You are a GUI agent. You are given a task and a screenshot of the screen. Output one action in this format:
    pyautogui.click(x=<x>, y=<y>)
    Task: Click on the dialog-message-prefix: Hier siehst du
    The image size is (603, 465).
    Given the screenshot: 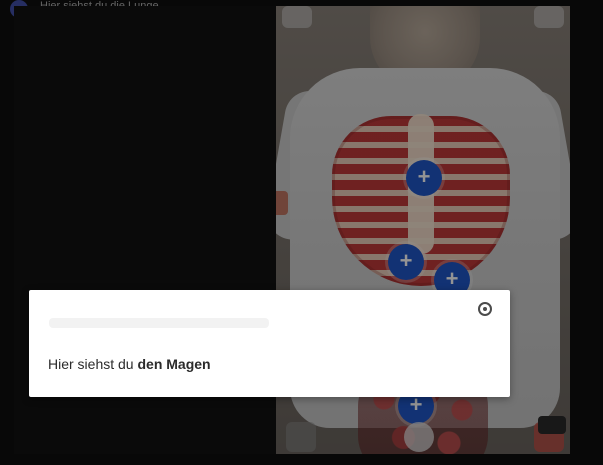 What is the action you would take?
    pyautogui.click(x=91, y=364)
    